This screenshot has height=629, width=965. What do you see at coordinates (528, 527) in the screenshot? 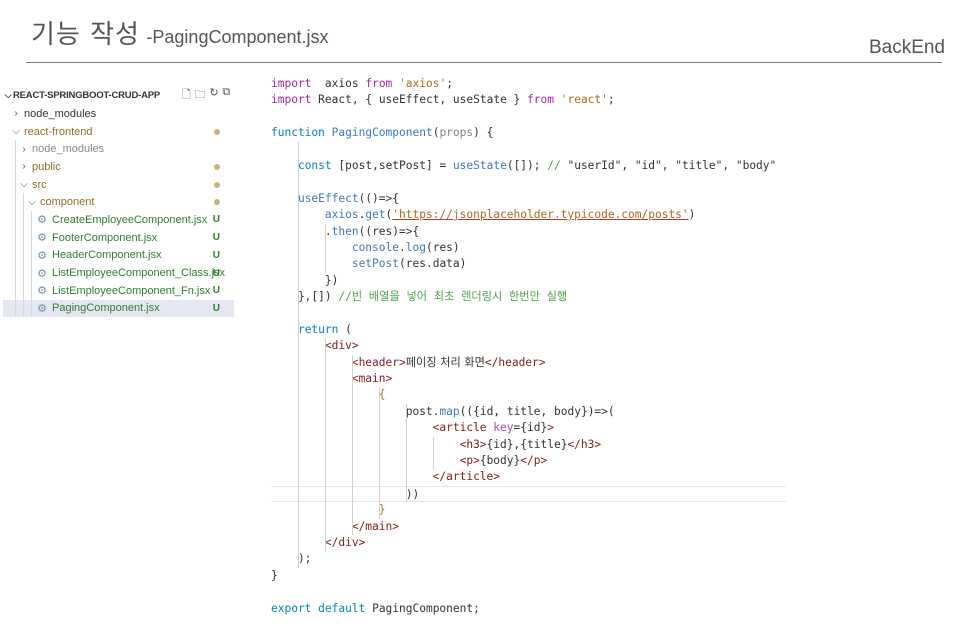
I see `code-line: </main>` at bounding box center [528, 527].